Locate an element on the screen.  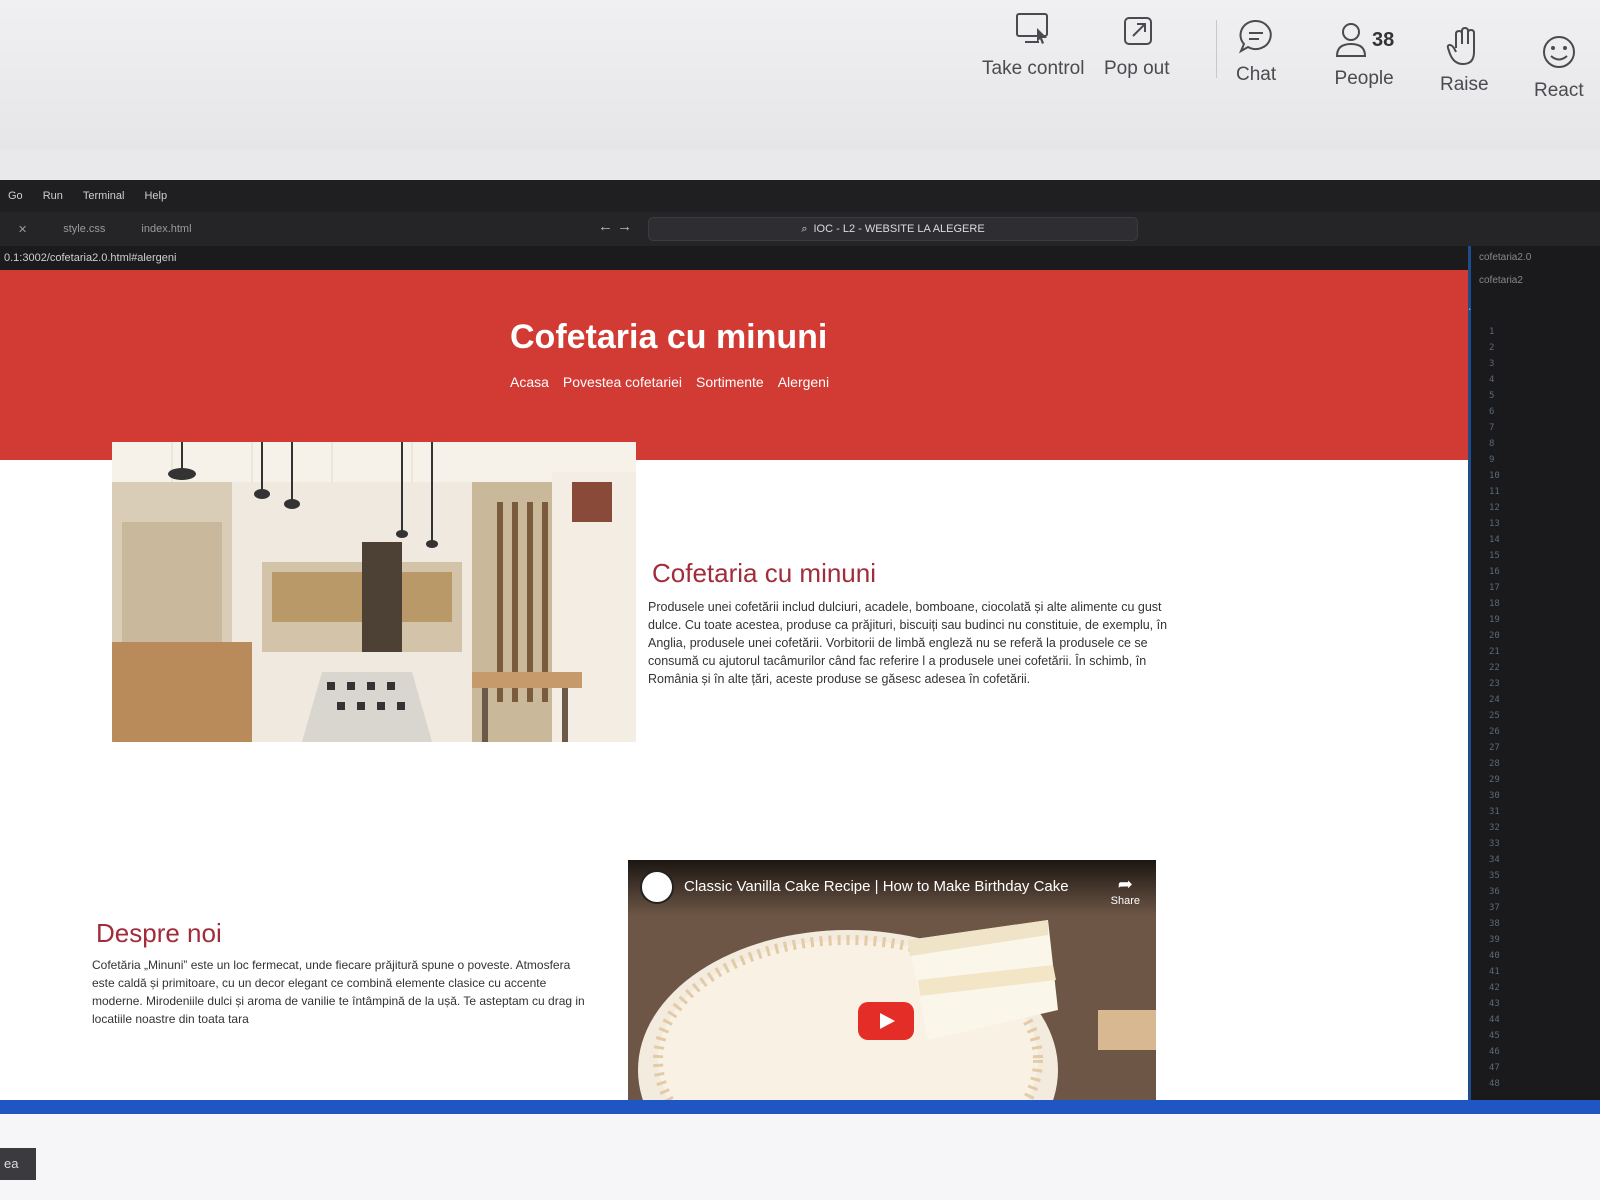
tab-style-css: style.css is located at coordinates (84, 229).